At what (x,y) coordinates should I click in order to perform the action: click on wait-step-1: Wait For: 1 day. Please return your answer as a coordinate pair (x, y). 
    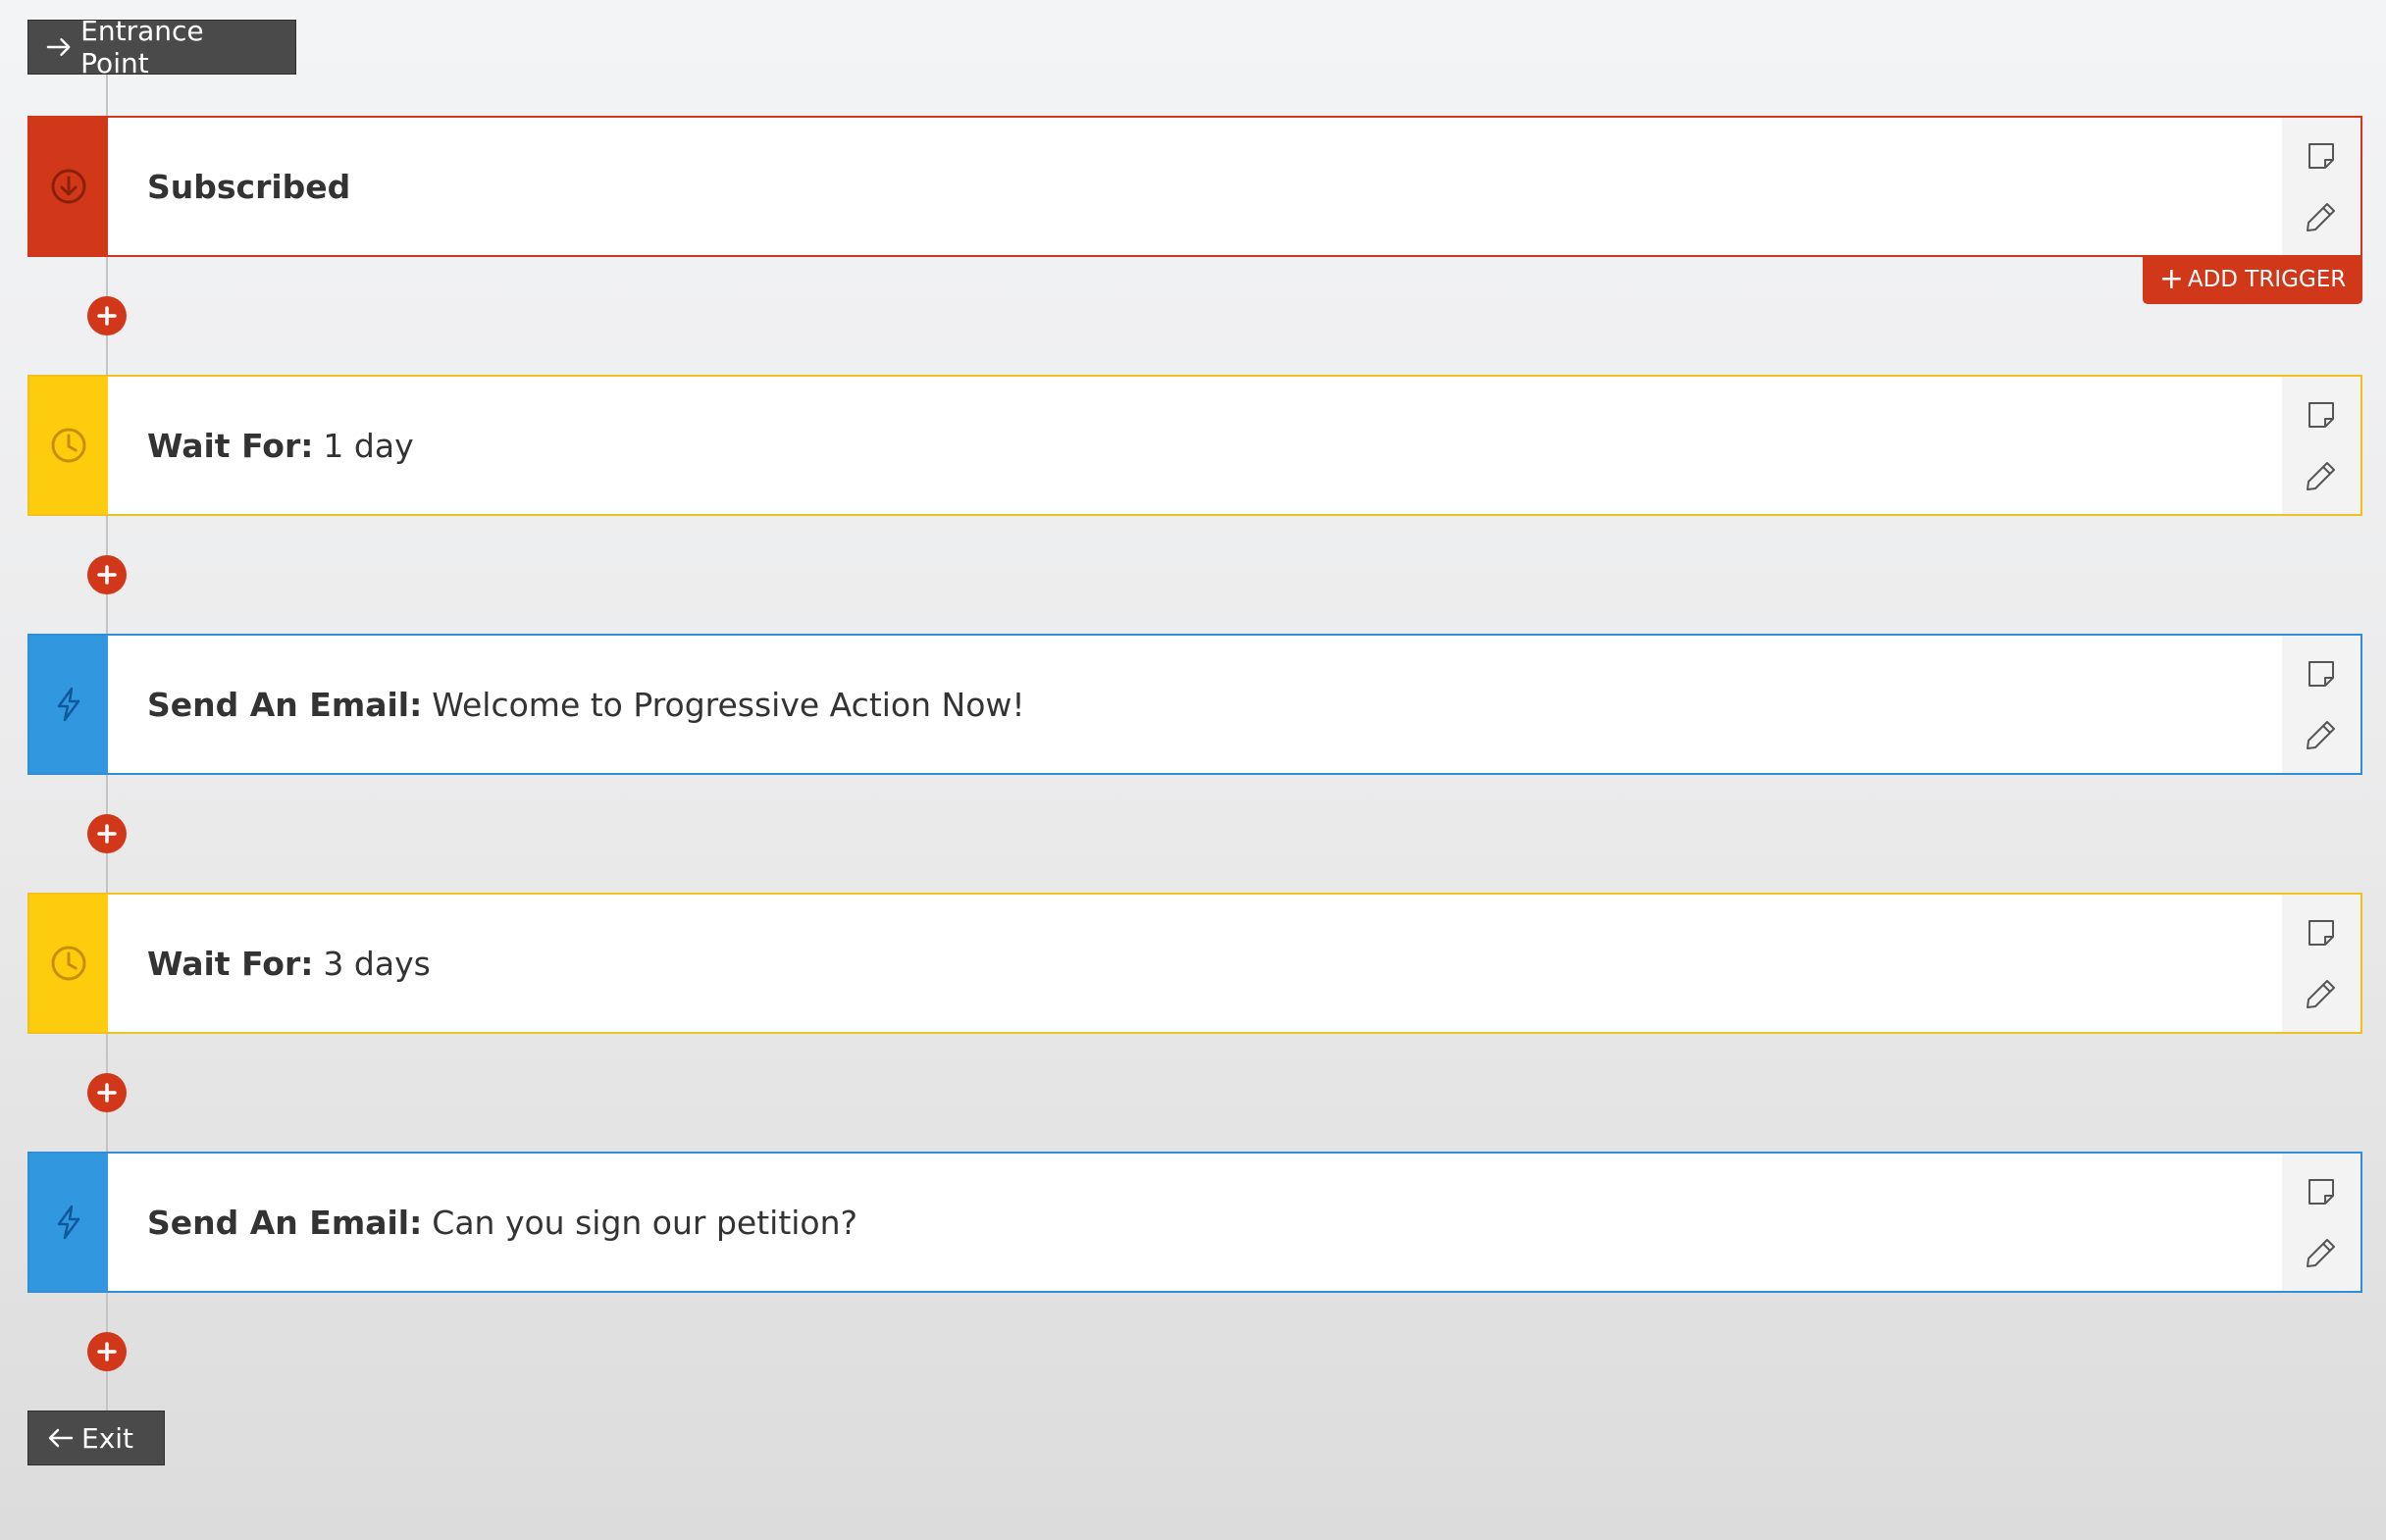
    Looking at the image, I should click on (1194, 445).